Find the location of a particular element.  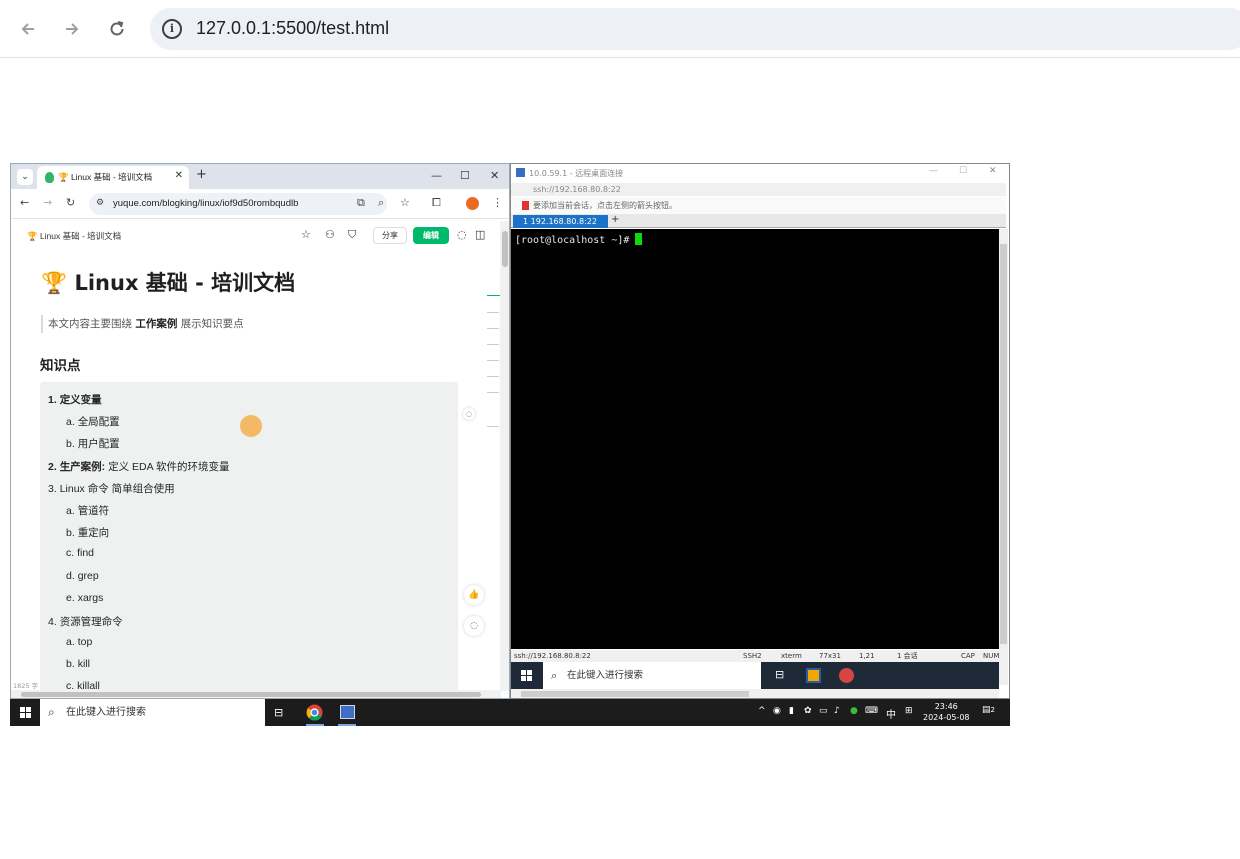

profile-avatar is located at coordinates (472, 203).